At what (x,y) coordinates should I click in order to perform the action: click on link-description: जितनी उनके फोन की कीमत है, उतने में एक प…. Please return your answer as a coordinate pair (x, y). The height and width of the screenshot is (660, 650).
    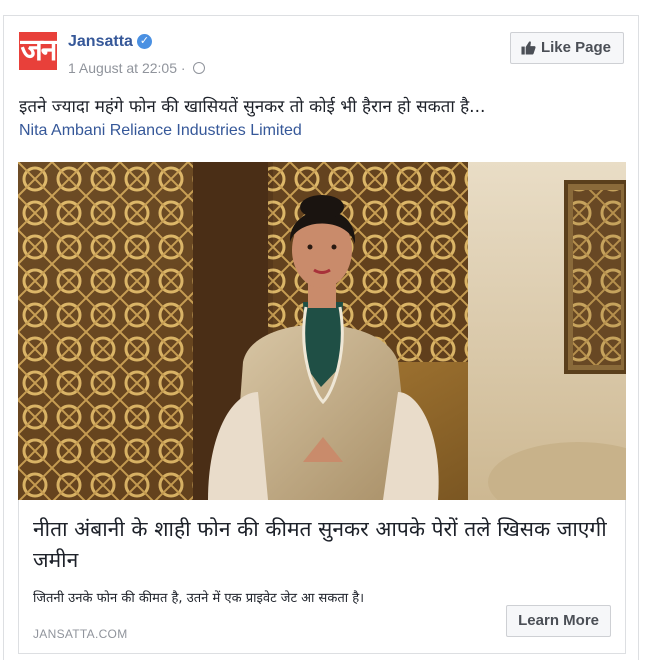
    Looking at the image, I should click on (199, 598).